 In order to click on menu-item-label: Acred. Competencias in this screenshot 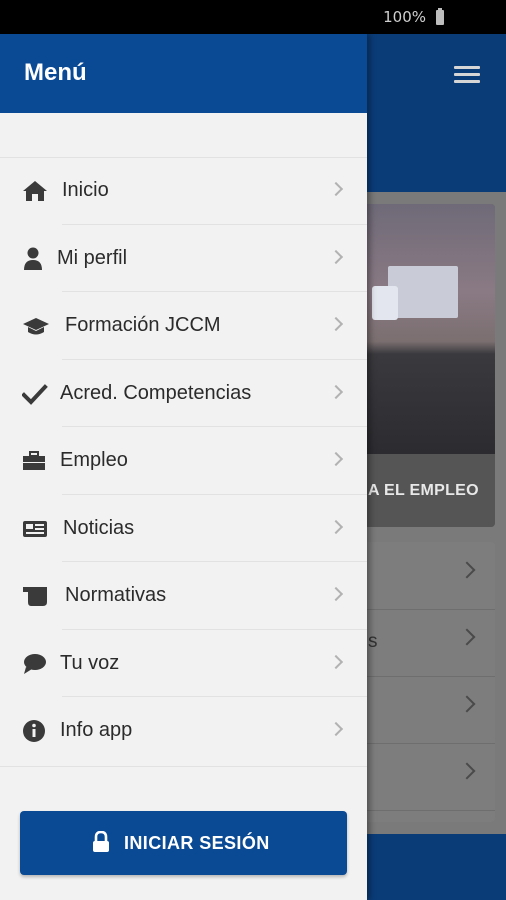, I will do `click(156, 392)`.